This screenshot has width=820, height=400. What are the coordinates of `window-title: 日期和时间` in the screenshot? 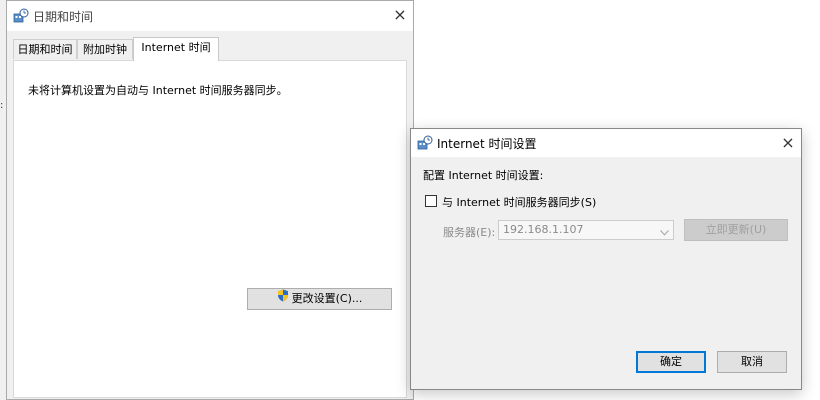 It's located at (63, 17).